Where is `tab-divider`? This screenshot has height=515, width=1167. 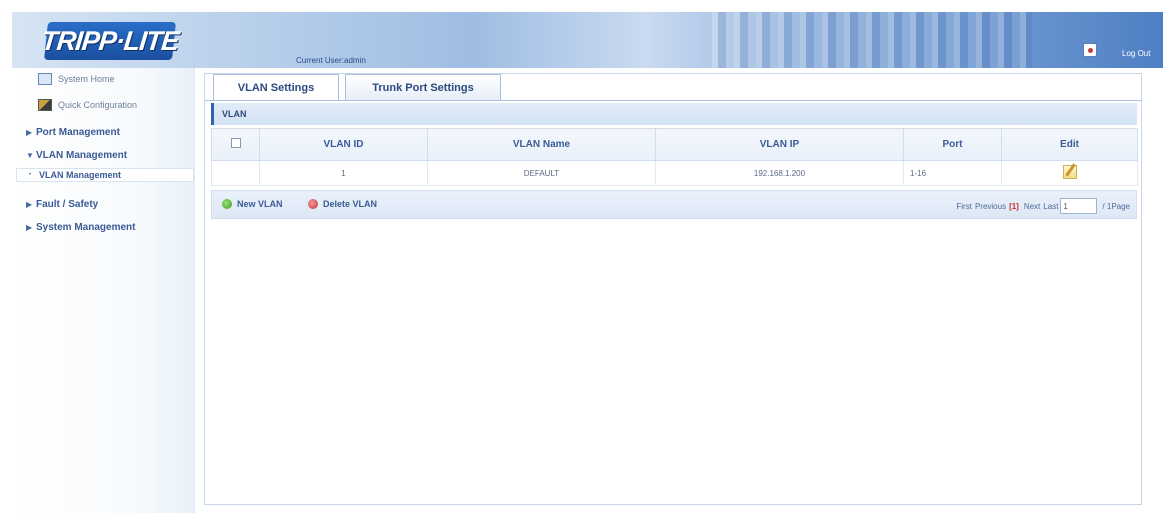 tab-divider is located at coordinates (673, 100).